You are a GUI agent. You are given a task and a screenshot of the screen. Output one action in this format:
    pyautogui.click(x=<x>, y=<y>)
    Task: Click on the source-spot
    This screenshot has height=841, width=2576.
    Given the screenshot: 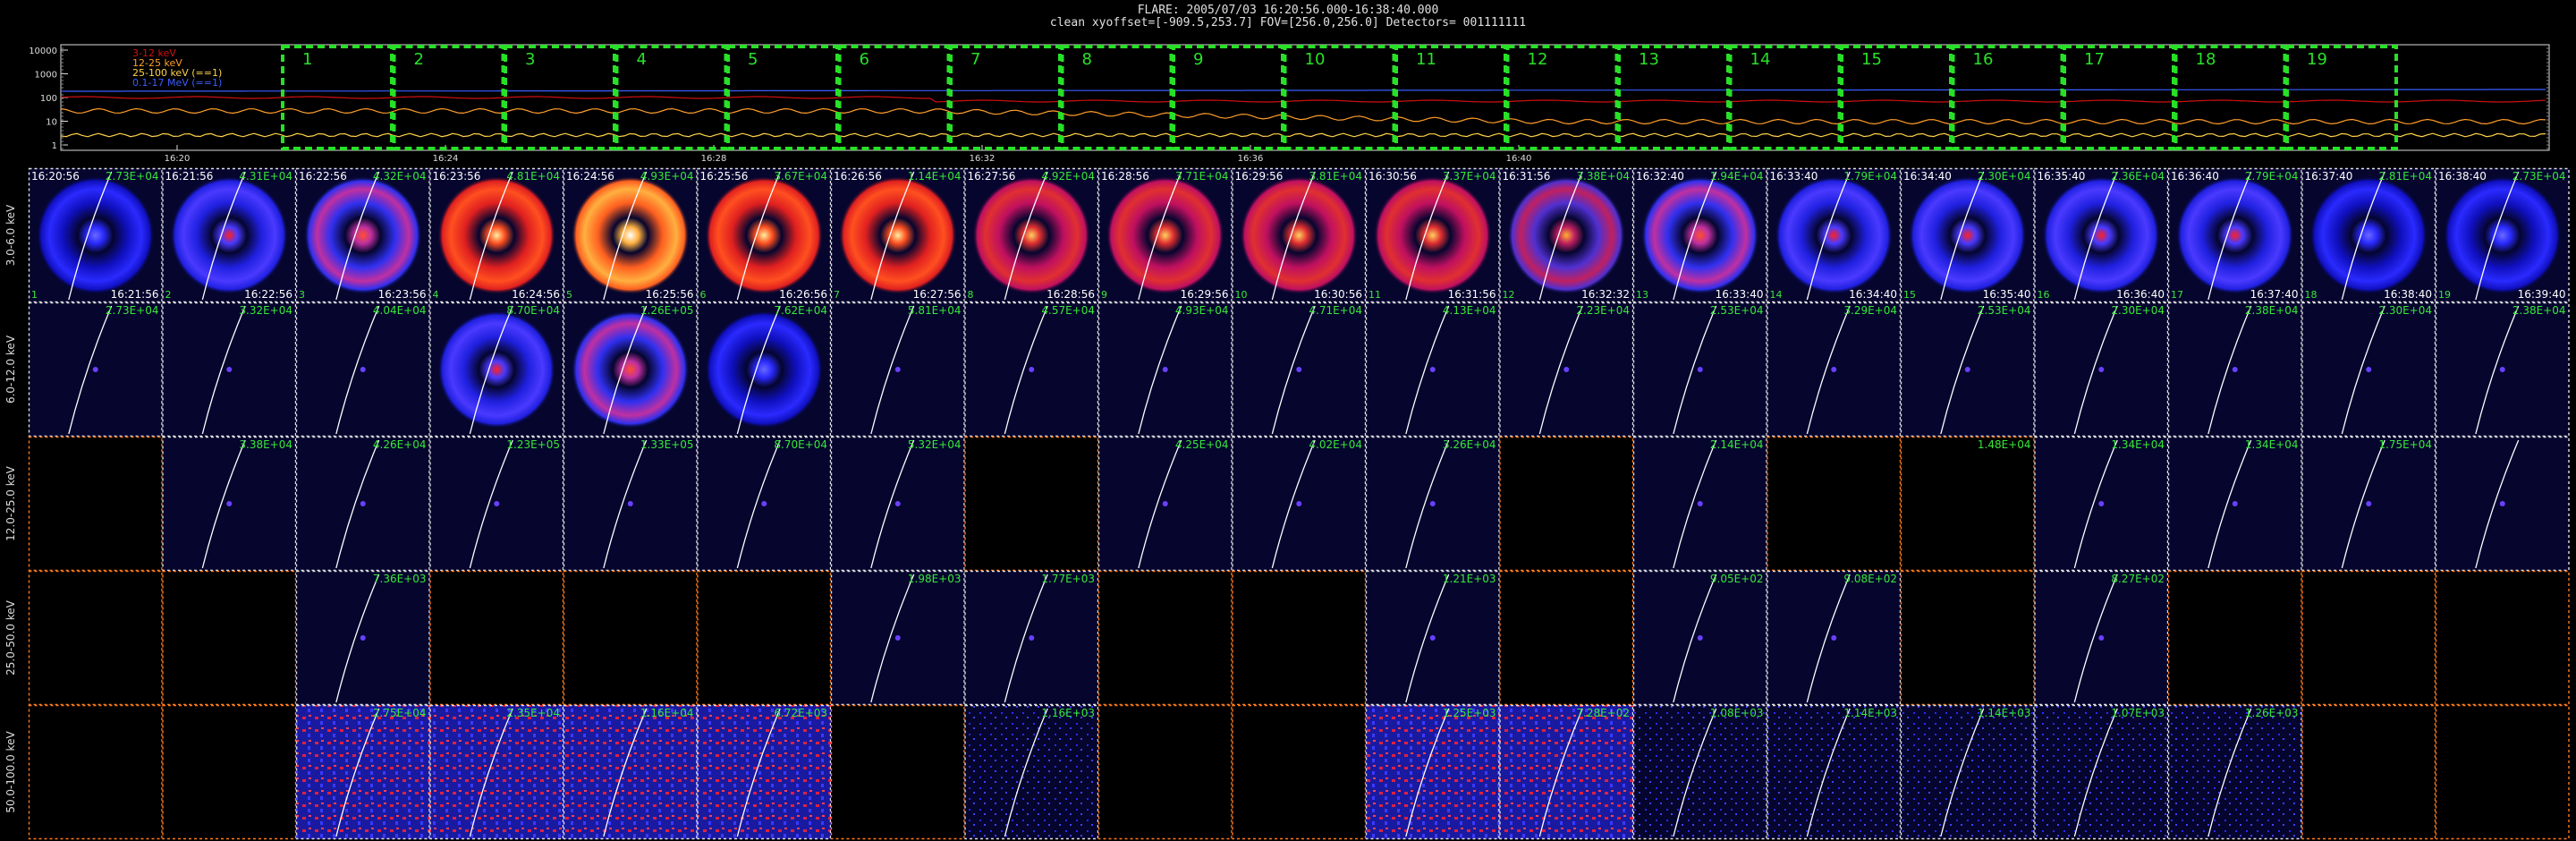 What is the action you would take?
    pyautogui.click(x=1834, y=369)
    